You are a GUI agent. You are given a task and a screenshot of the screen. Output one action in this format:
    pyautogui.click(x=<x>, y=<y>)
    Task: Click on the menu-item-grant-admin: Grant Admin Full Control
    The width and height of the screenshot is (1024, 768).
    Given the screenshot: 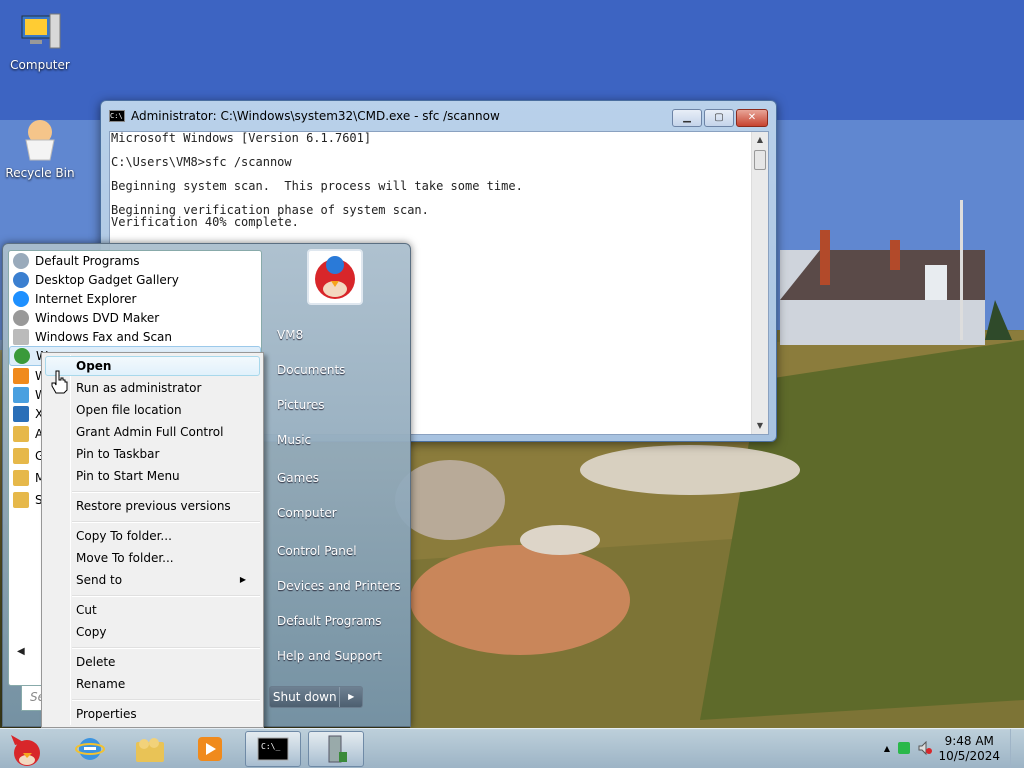 What is the action you would take?
    pyautogui.click(x=149, y=432)
    